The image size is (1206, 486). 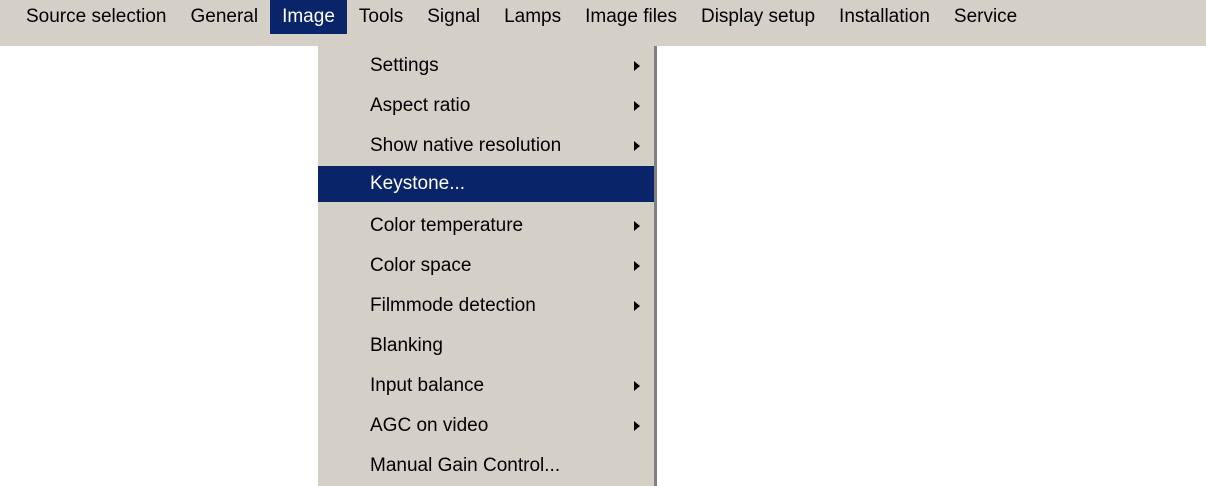 What do you see at coordinates (466, 145) in the screenshot?
I see `menu-item-label: Show native resolution` at bounding box center [466, 145].